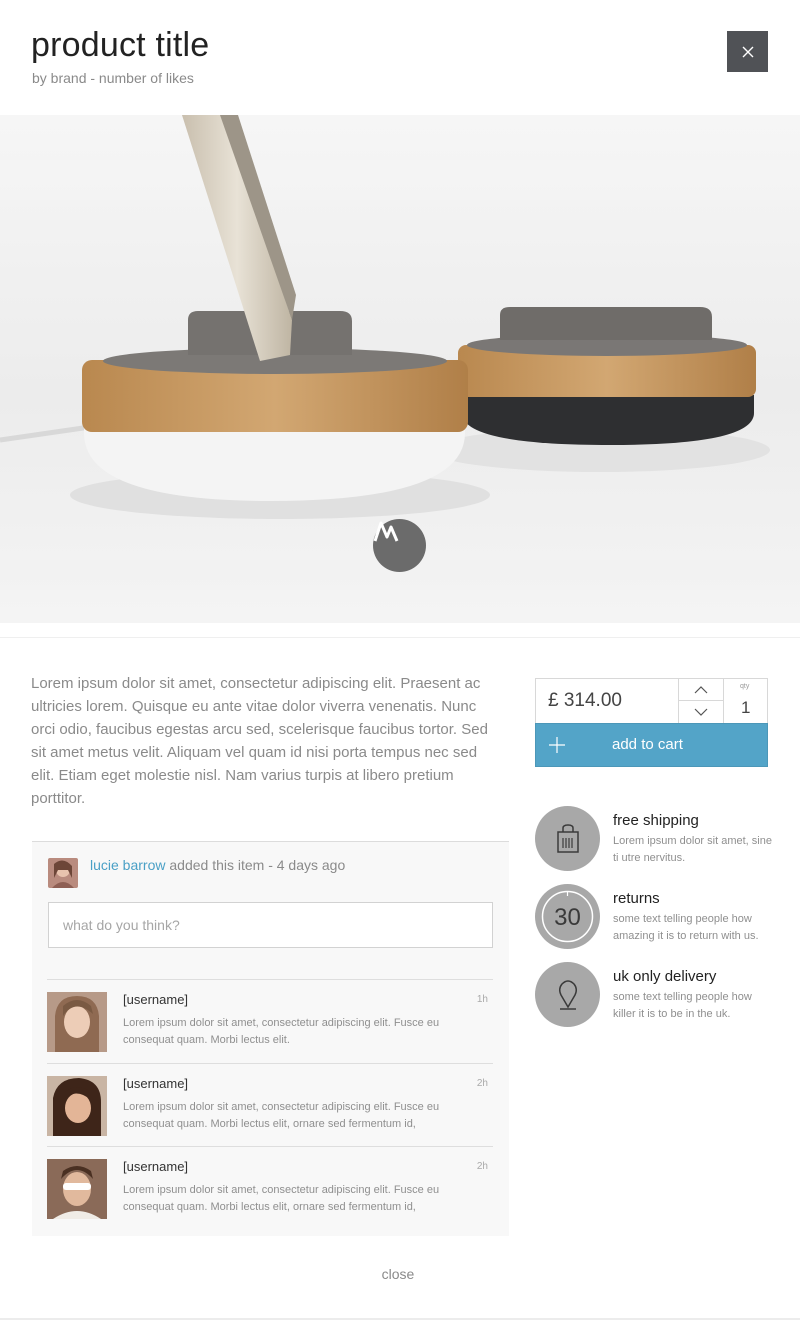 The image size is (800, 1320). What do you see at coordinates (270, 925) in the screenshot?
I see `comment-input` at bounding box center [270, 925].